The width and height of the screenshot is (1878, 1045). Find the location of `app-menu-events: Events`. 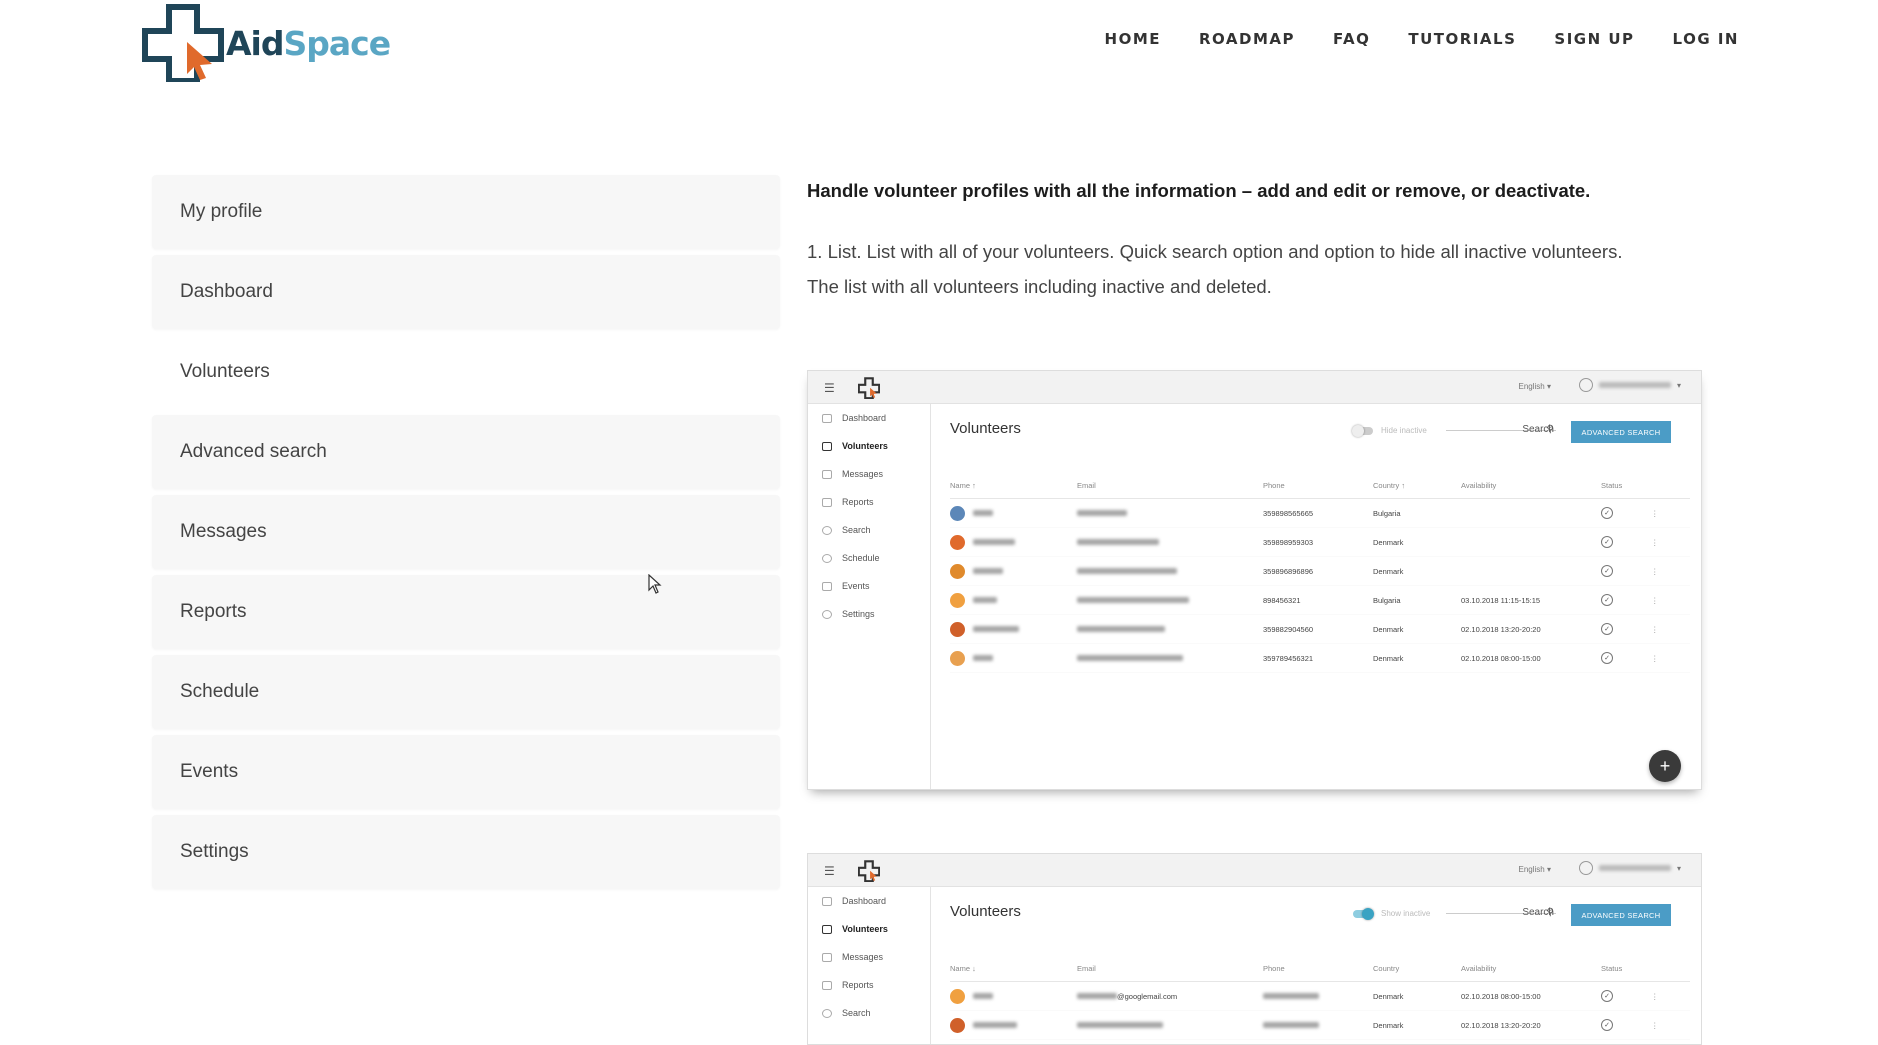

app-menu-events: Events is located at coordinates (869, 586).